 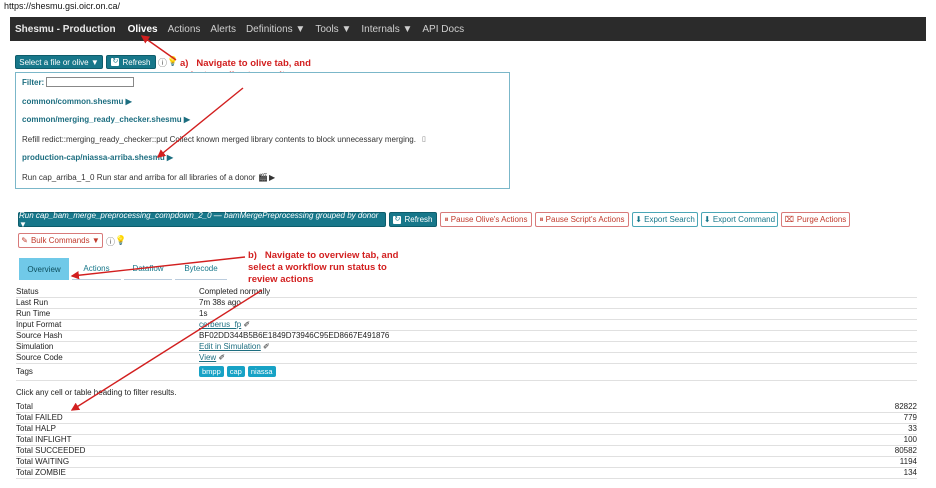 What do you see at coordinates (162, 62) in the screenshot?
I see `info-icon: ⓘ` at bounding box center [162, 62].